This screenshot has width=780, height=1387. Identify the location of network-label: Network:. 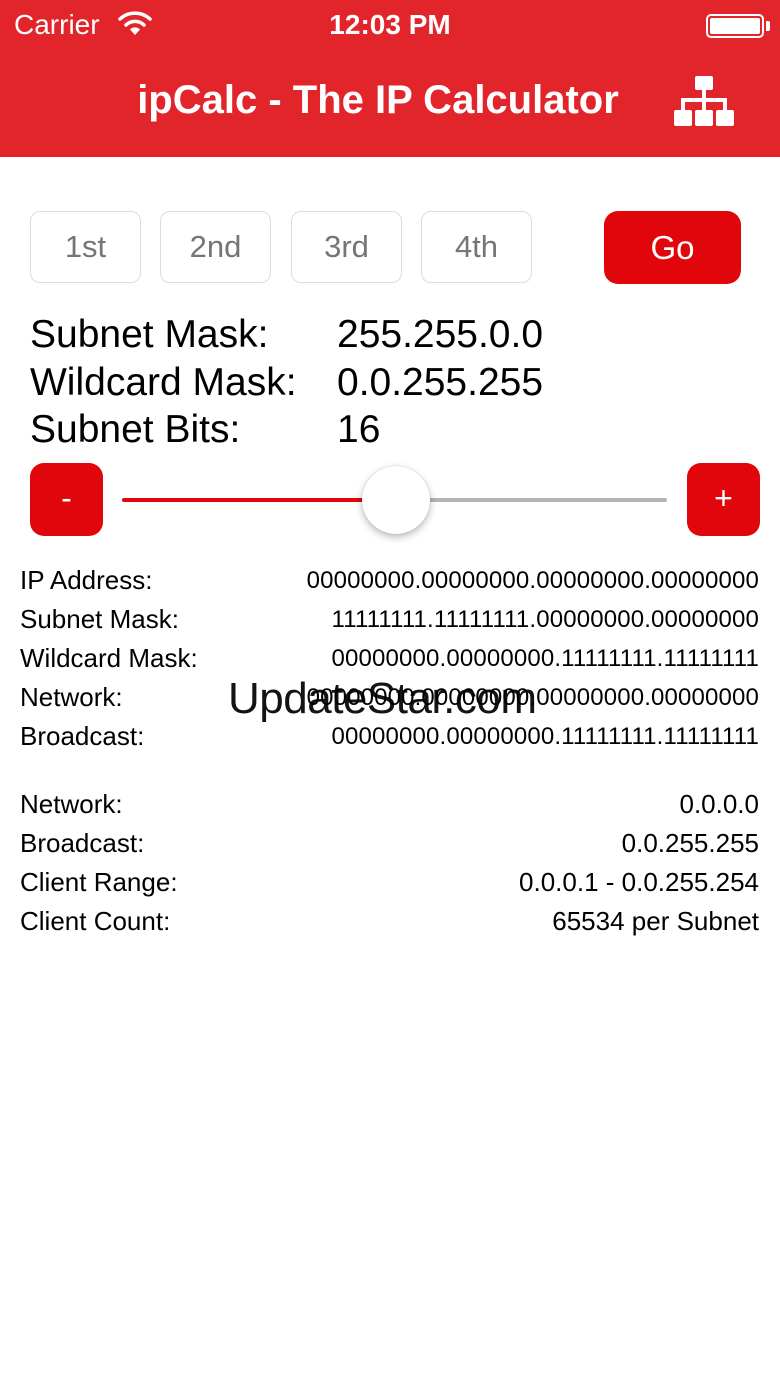
(71, 804).